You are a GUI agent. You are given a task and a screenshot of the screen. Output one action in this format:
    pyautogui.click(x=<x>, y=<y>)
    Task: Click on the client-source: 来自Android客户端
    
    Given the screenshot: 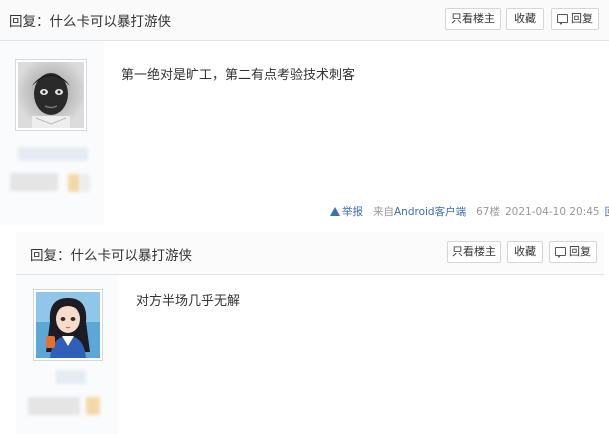 What is the action you would take?
    pyautogui.click(x=420, y=212)
    